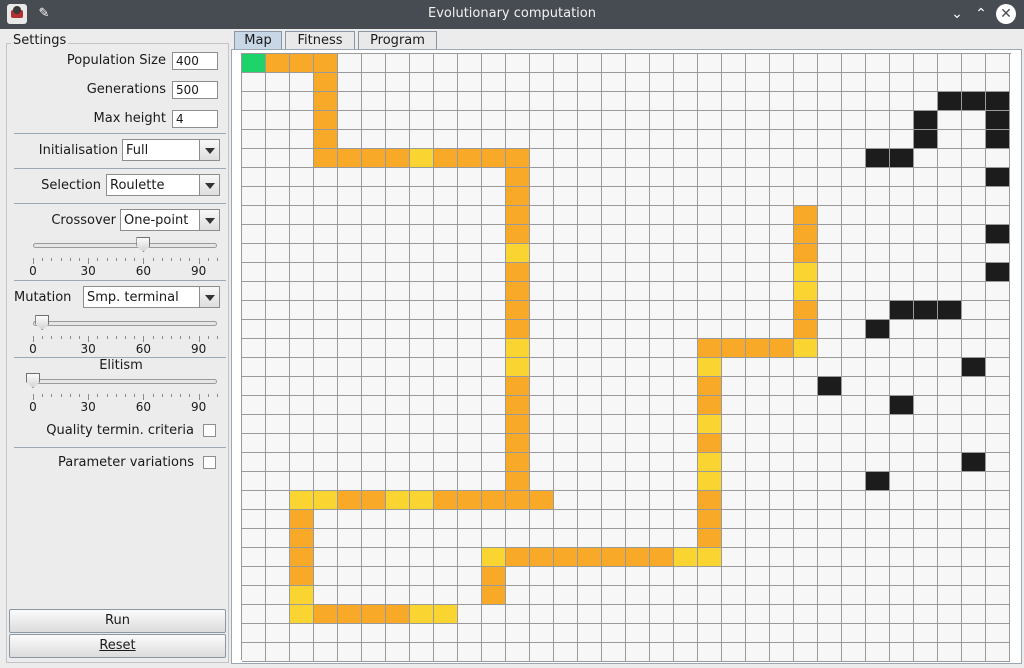 The height and width of the screenshot is (668, 1024). What do you see at coordinates (320, 40) in the screenshot?
I see `tab-fitness: Fitness` at bounding box center [320, 40].